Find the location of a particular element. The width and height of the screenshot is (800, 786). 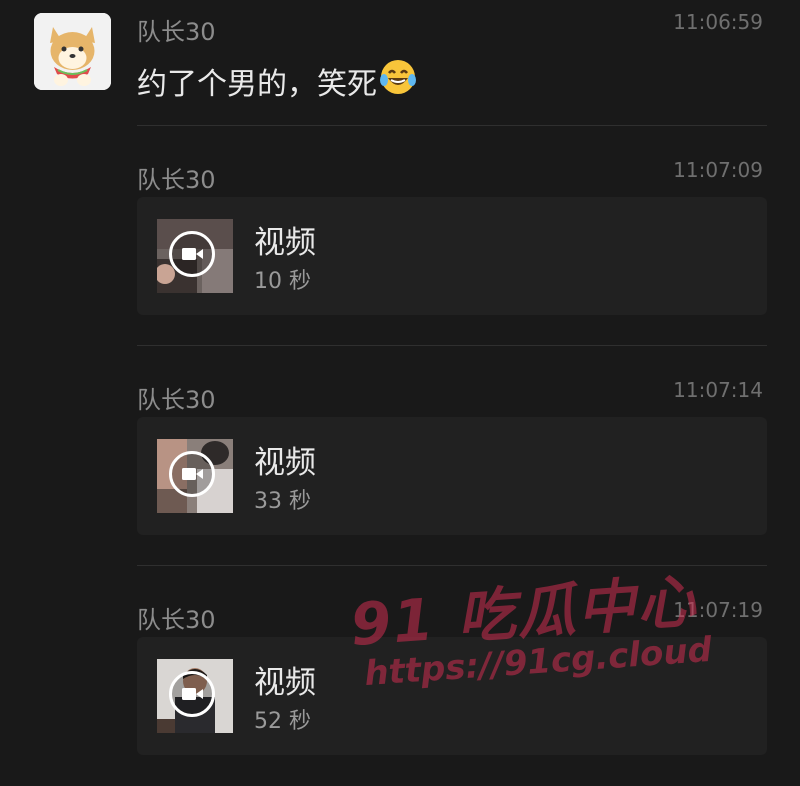

timestamp: 11:07:14 is located at coordinates (718, 390).